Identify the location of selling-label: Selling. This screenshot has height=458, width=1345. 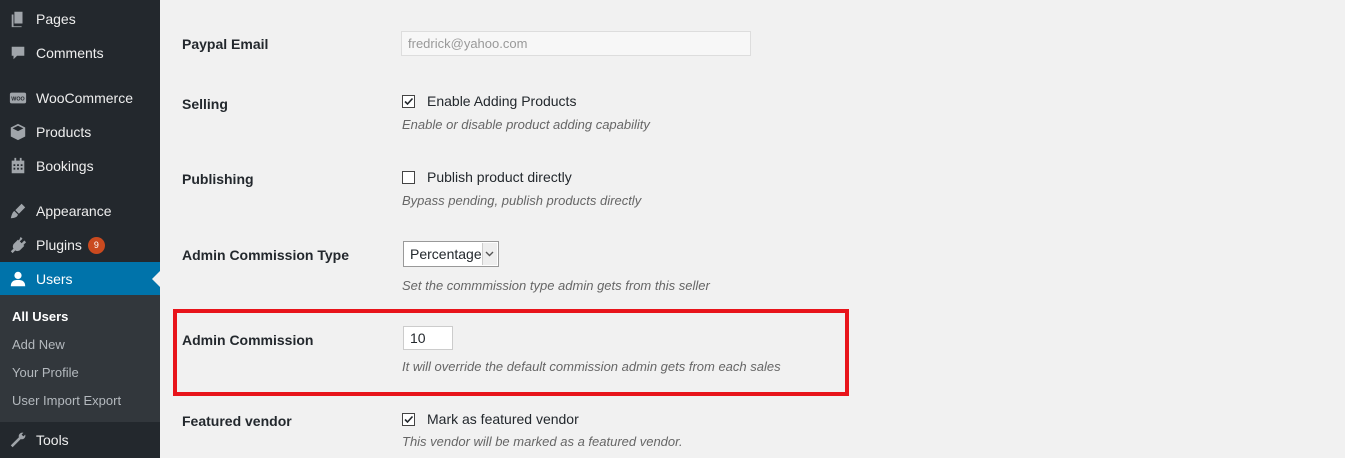
(205, 104).